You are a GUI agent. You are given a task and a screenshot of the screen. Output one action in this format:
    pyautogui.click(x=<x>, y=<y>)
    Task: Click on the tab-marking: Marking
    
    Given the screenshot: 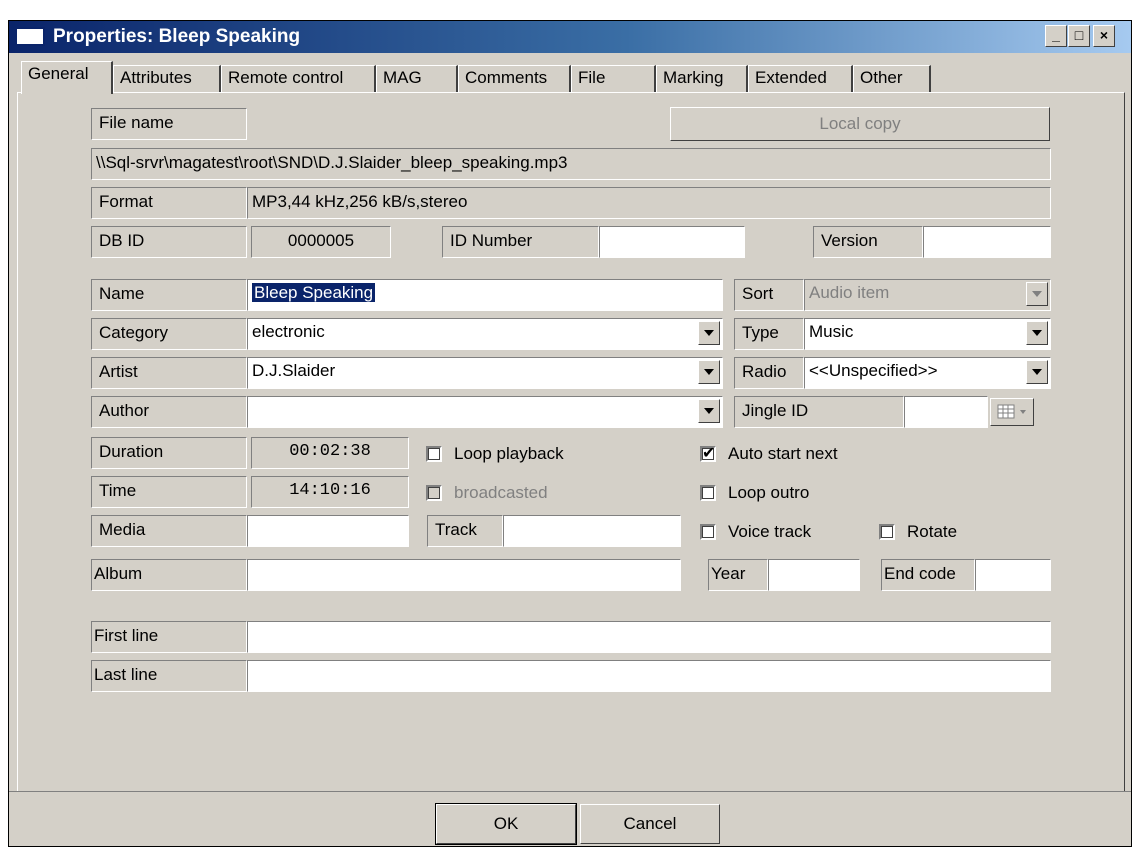 What is the action you would take?
    pyautogui.click(x=702, y=79)
    